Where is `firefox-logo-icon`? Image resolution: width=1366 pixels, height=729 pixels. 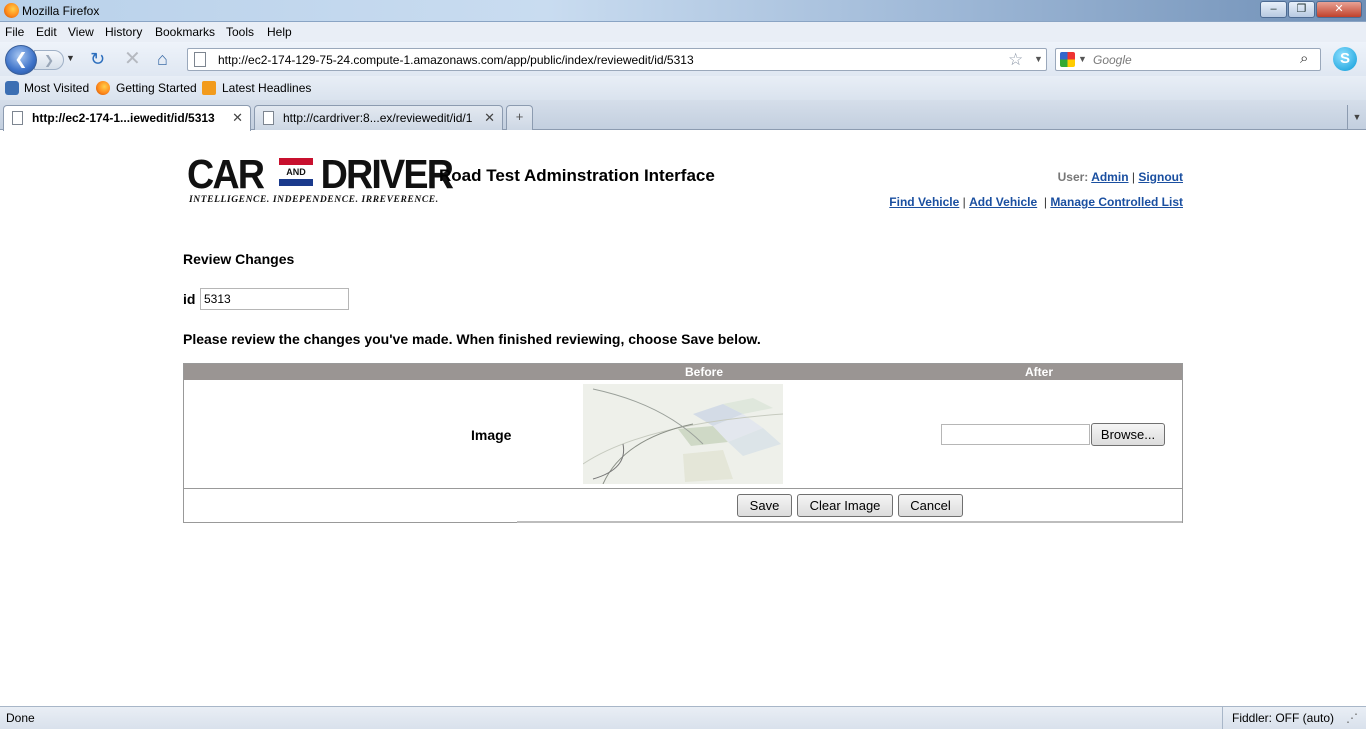
firefox-logo-icon is located at coordinates (11, 10).